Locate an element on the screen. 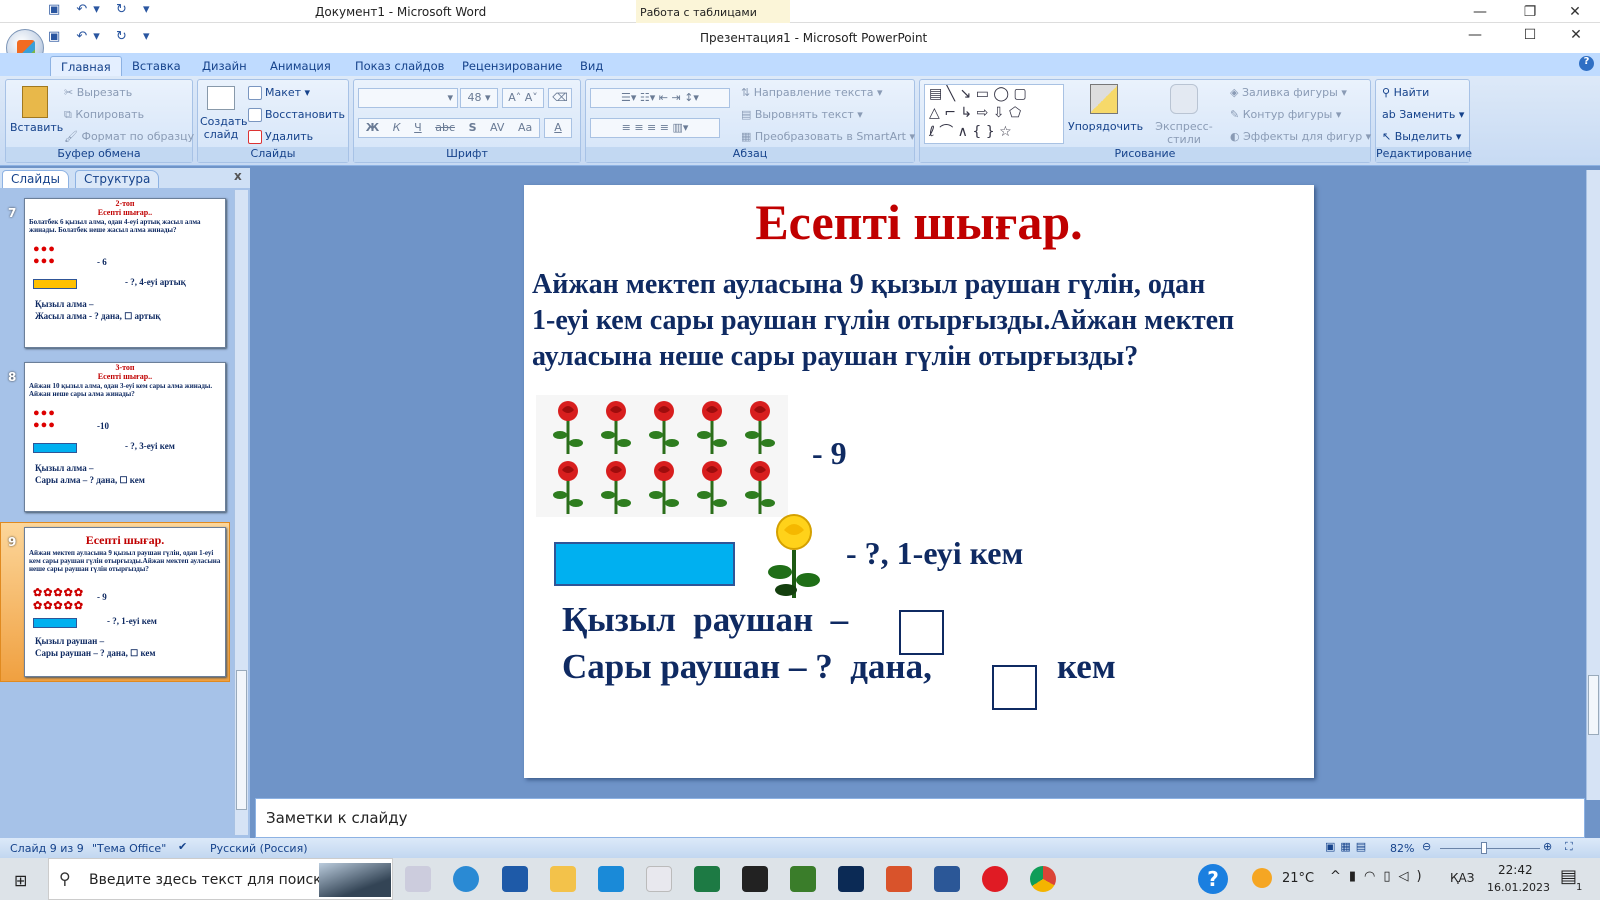 The image size is (1600, 900). slide-scroll-thumb is located at coordinates (1593, 705).